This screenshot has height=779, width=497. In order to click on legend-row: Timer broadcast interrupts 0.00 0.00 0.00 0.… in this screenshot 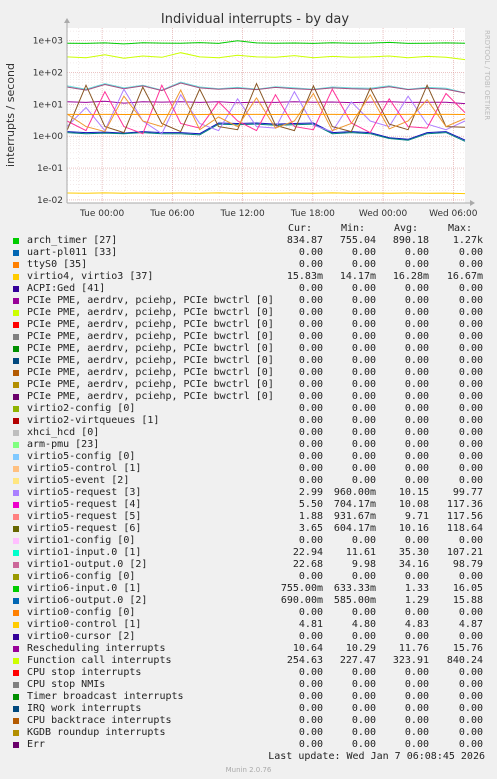, I will do `click(248, 697)`.